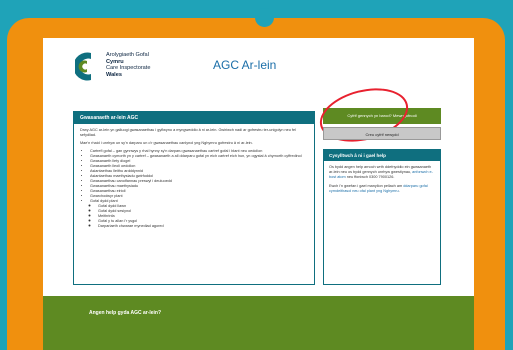  I want to click on list-item: Darpariaeth chwarae mynediad agored, so click(203, 226).